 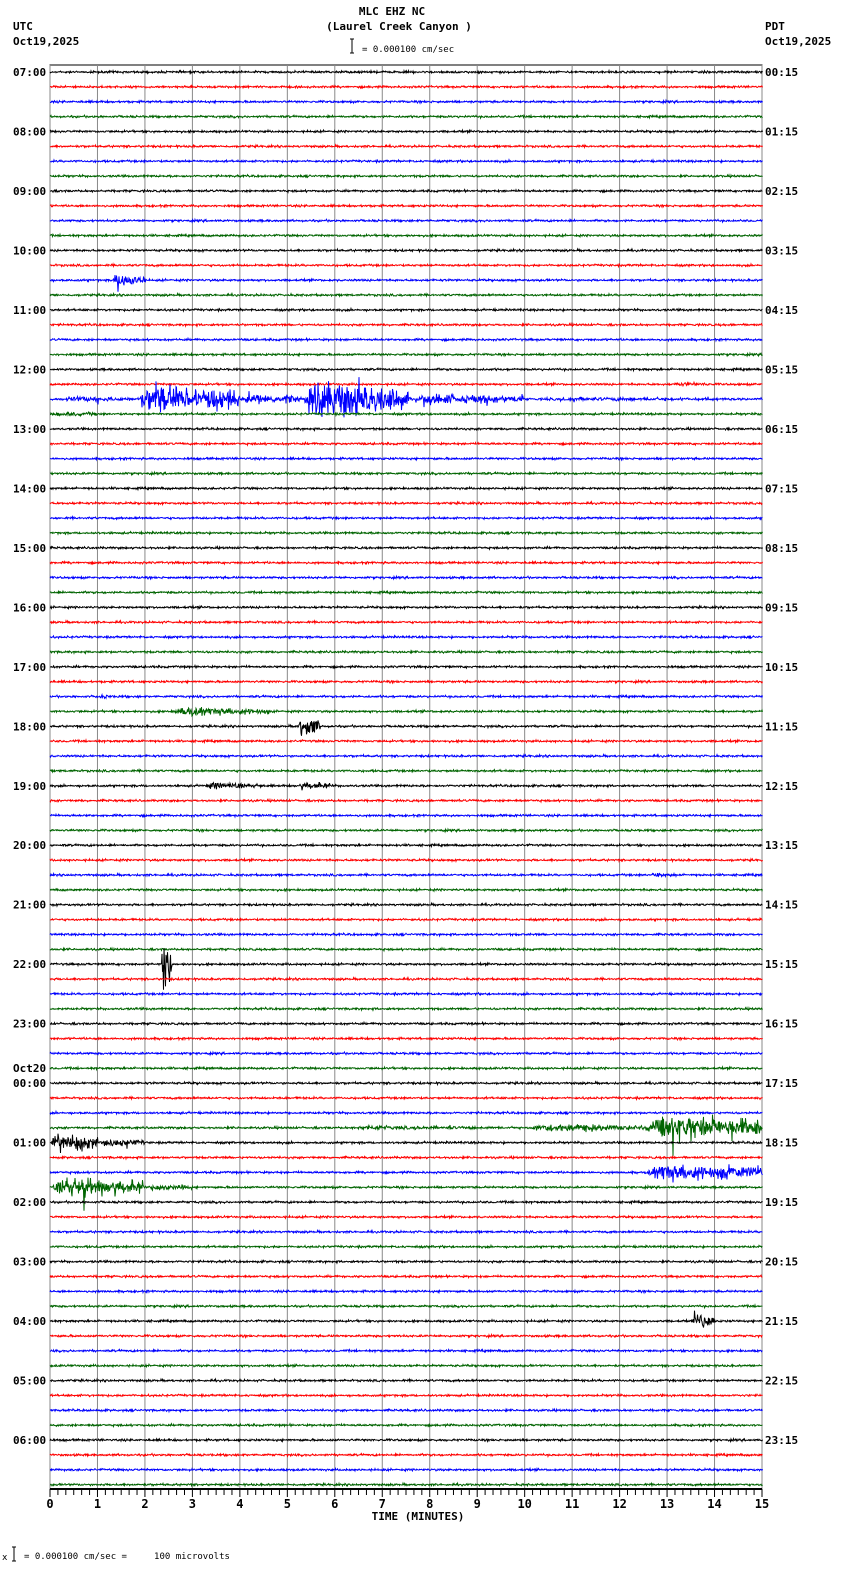 I want to click on utc-label-0700: 07:00, so click(x=29, y=72).